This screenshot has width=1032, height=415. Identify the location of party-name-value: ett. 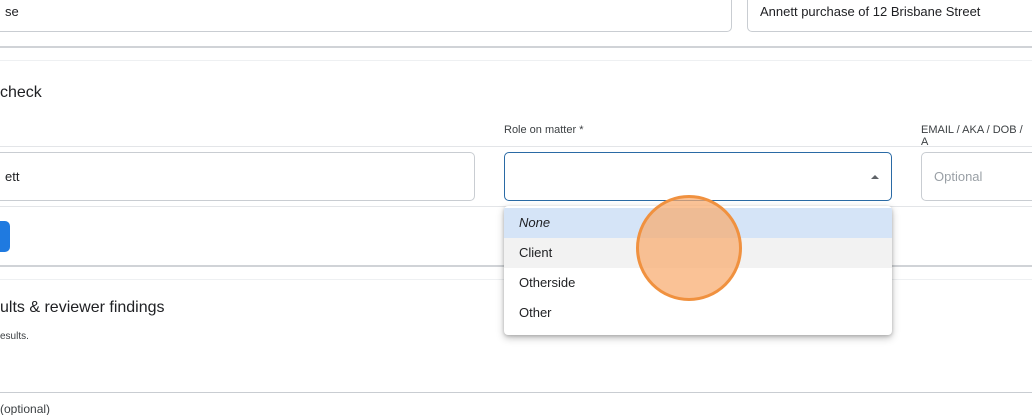
(12, 176).